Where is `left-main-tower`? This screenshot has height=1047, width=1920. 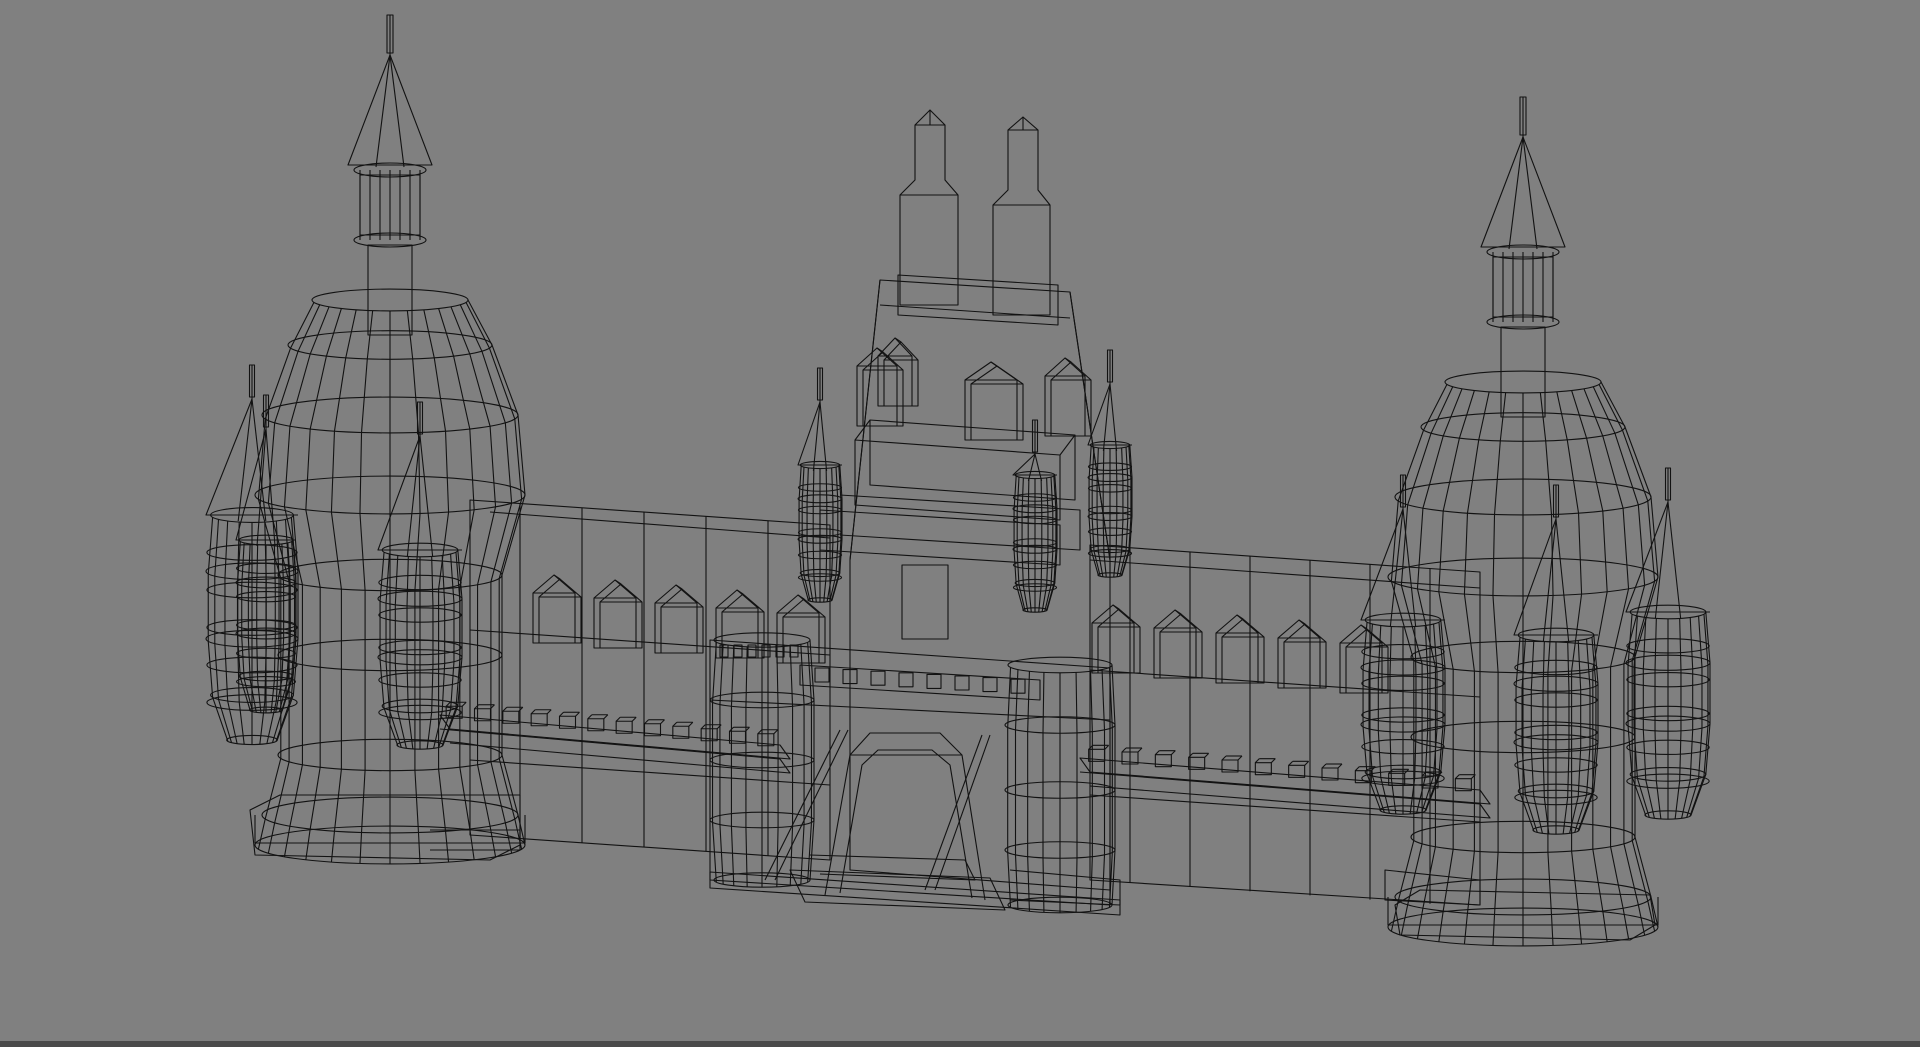
left-main-tower is located at coordinates (390, 439).